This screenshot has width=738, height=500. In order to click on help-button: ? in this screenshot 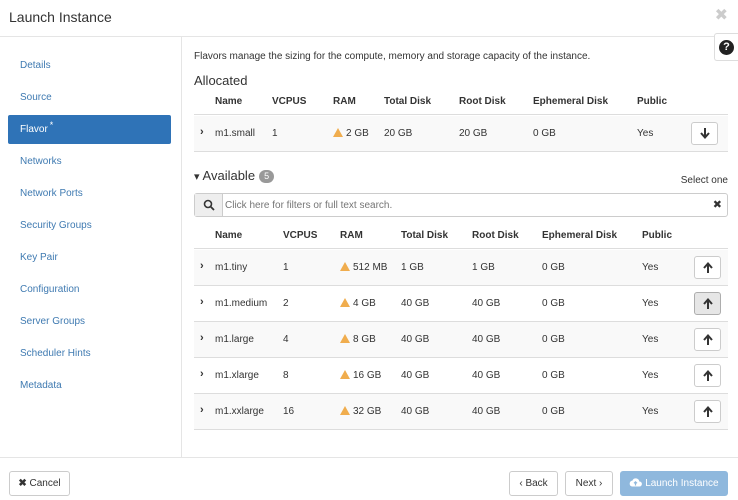, I will do `click(726, 47)`.